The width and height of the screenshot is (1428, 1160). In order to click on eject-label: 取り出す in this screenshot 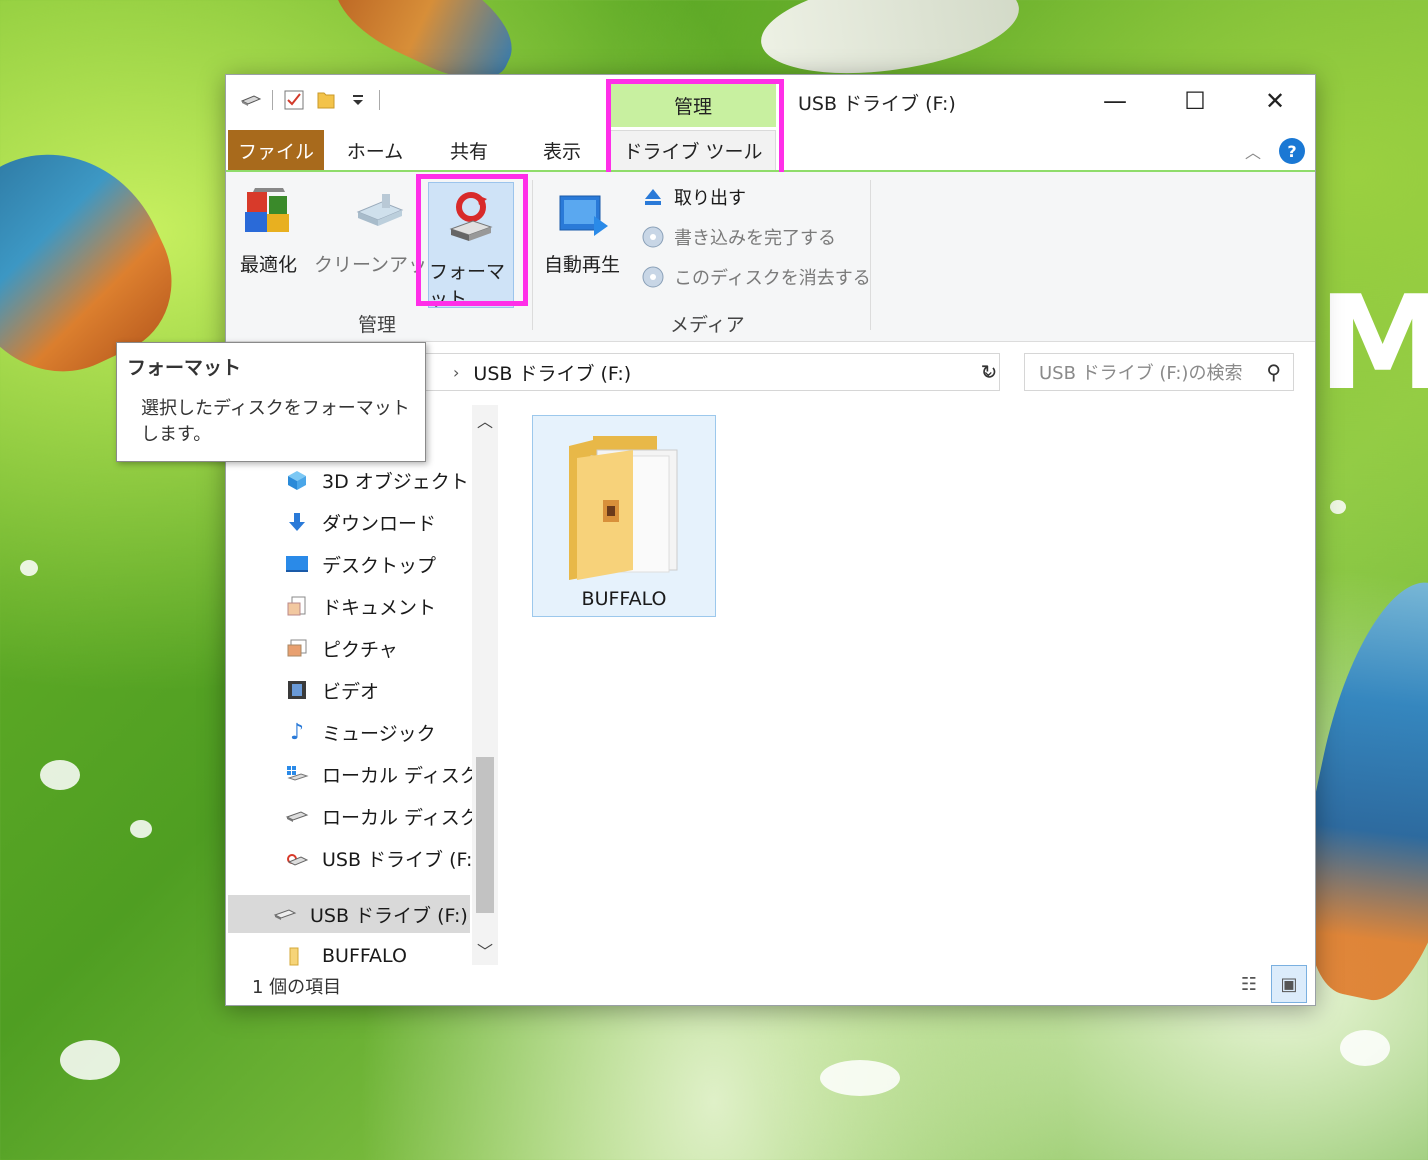, I will do `click(710, 198)`.